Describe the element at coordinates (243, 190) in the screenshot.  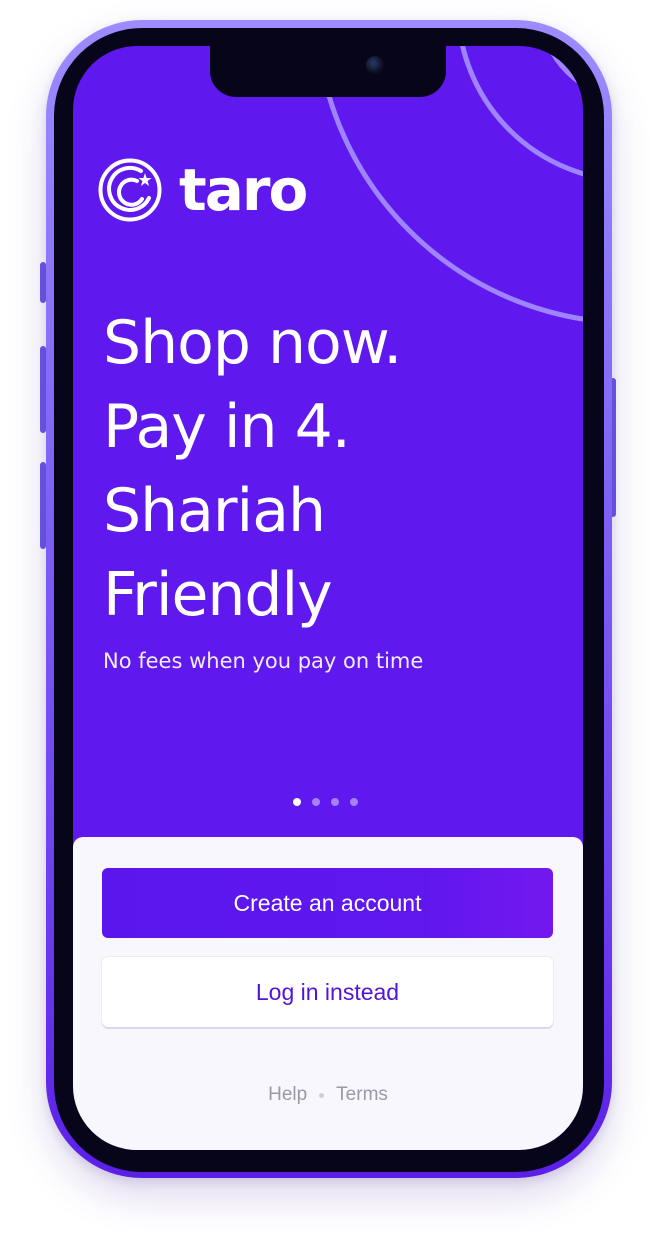
I see `brand-name: taro` at that location.